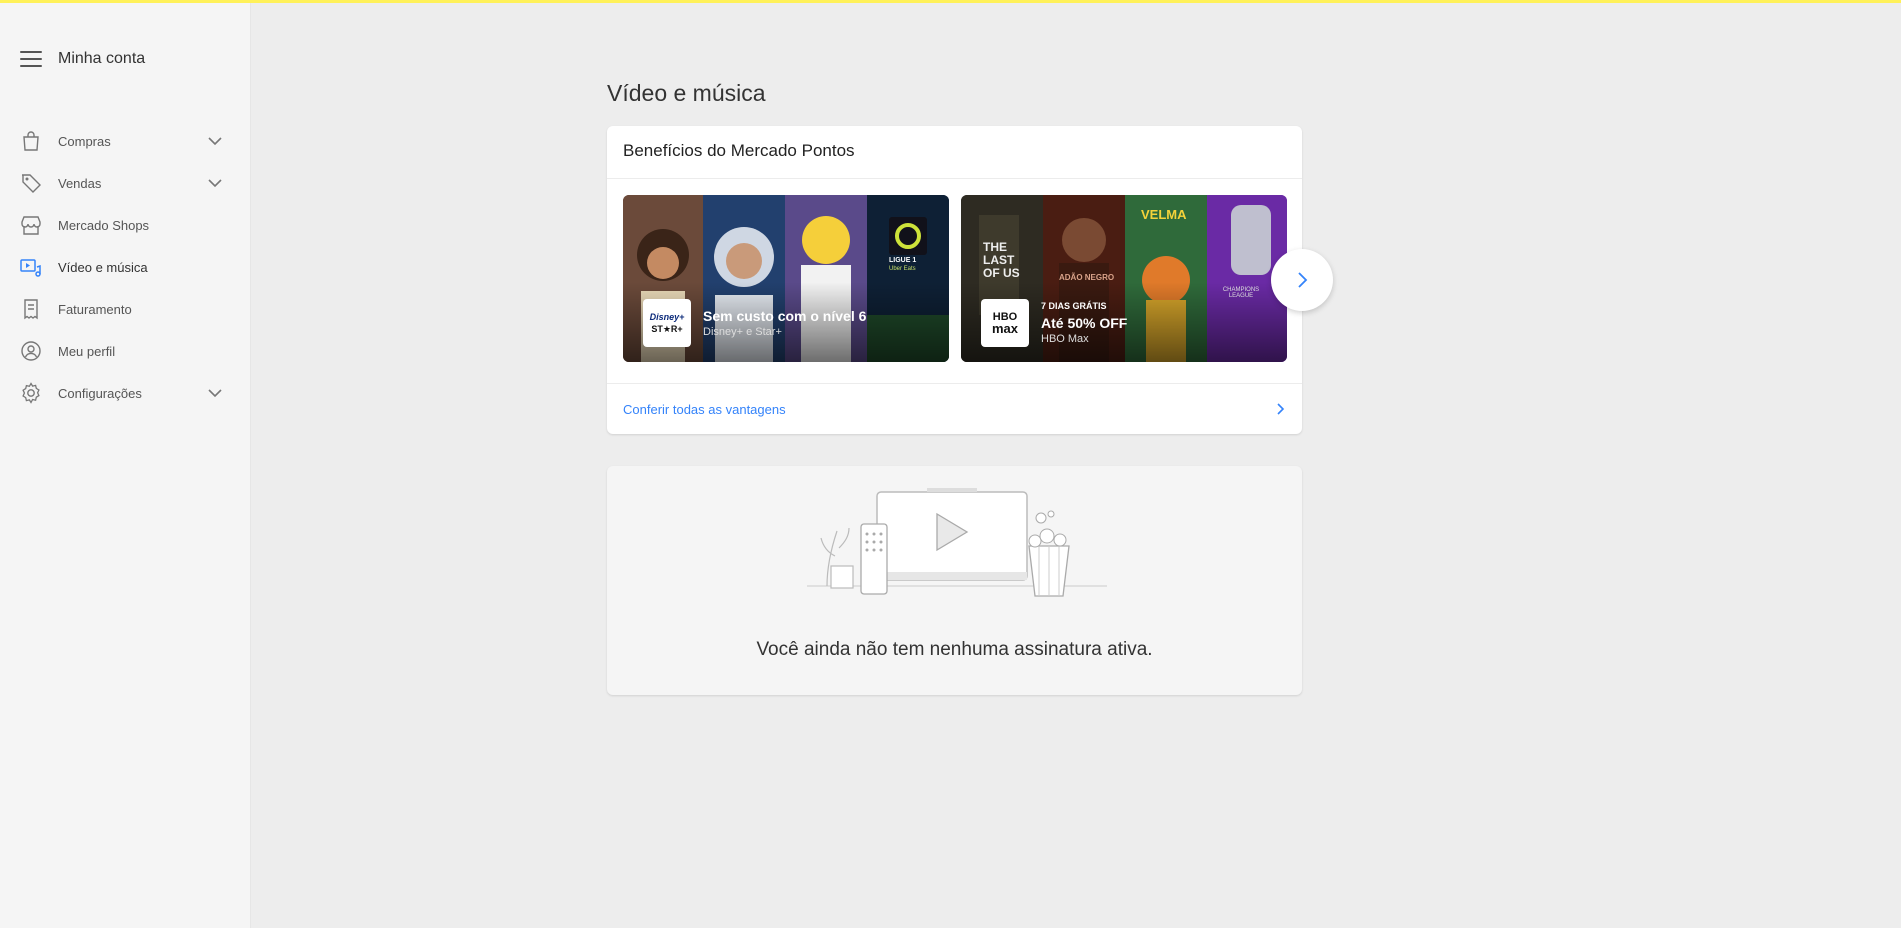 This screenshot has height=928, width=1901. I want to click on sidebar-item-vendas: Vendas, so click(125, 183).